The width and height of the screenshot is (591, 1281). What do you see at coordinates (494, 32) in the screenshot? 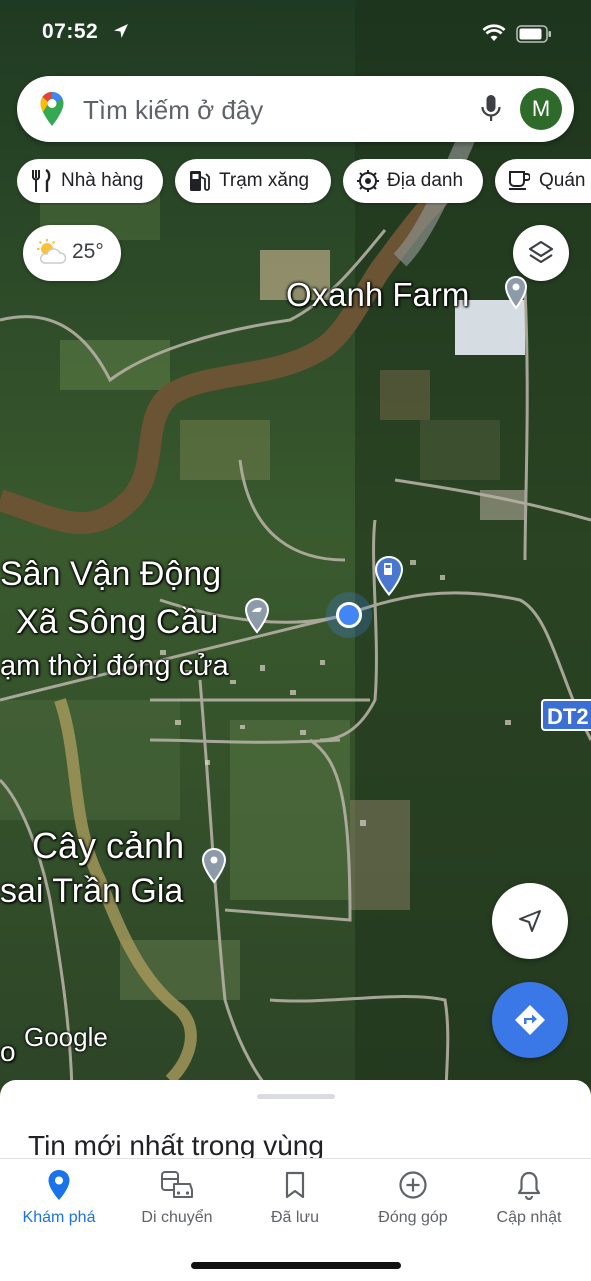
I see `wifi-icon` at bounding box center [494, 32].